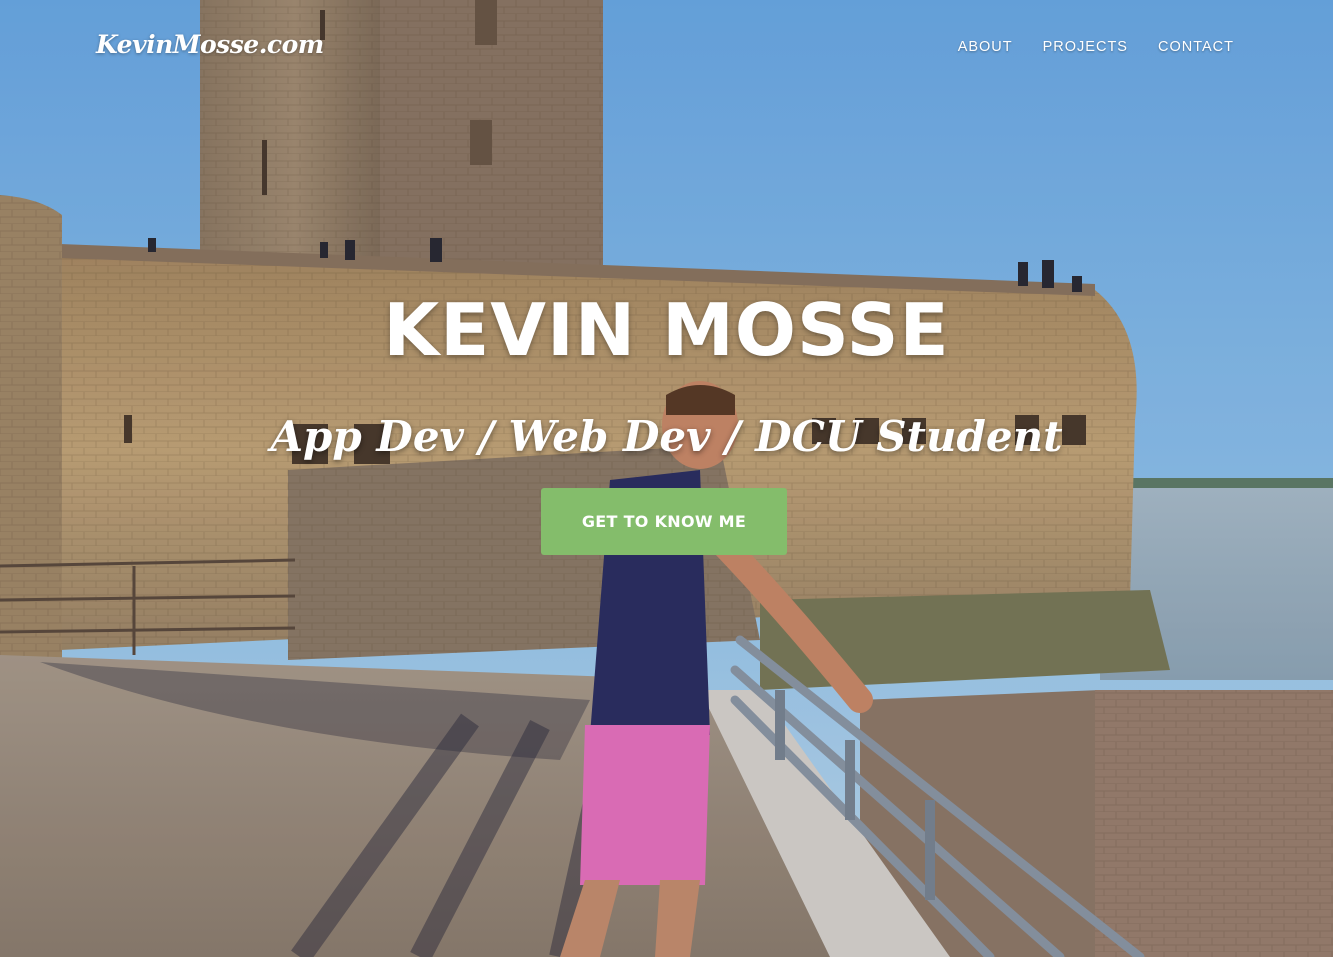  Describe the element at coordinates (666, 48) in the screenshot. I see `top-navbar: KevinMosse.com ABOUT PROJECTS CONTACT` at that location.